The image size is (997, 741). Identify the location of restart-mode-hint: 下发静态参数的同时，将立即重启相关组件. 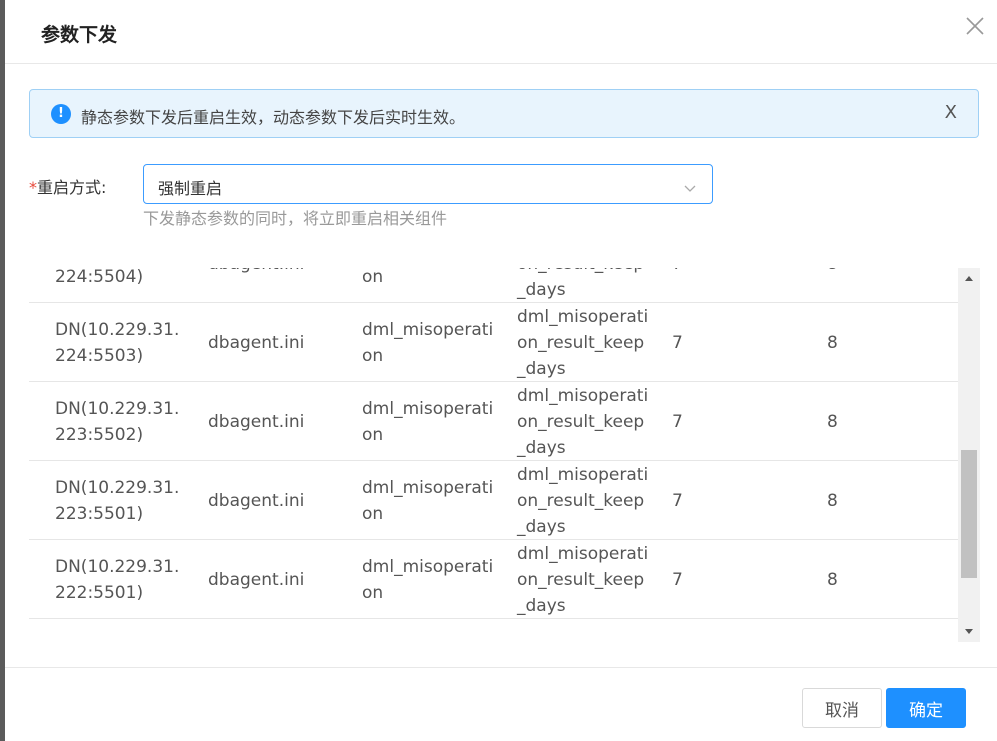
(295, 218).